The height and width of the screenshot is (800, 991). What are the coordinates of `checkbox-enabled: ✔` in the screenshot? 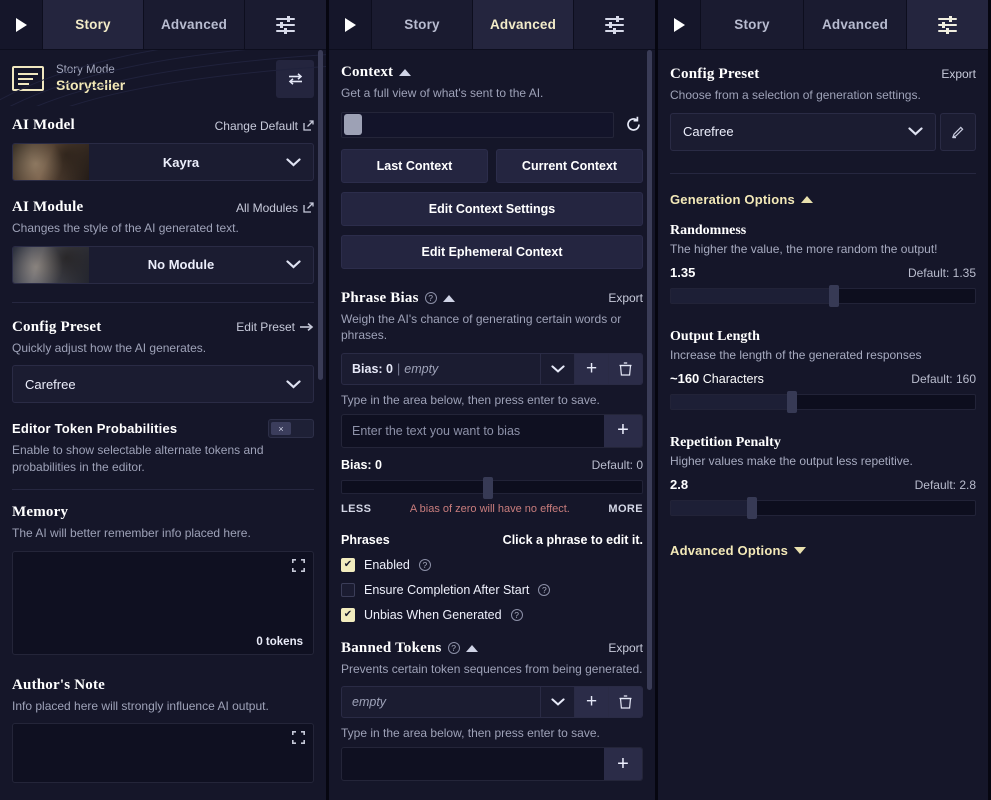 It's located at (348, 564).